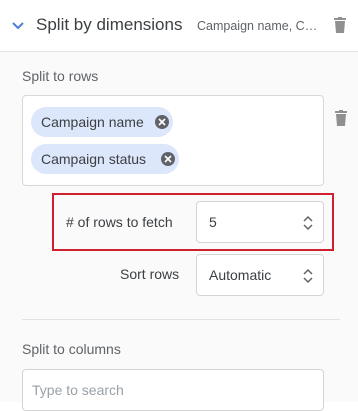 The image size is (358, 411). I want to click on chip-label: Campaign status, so click(94, 159).